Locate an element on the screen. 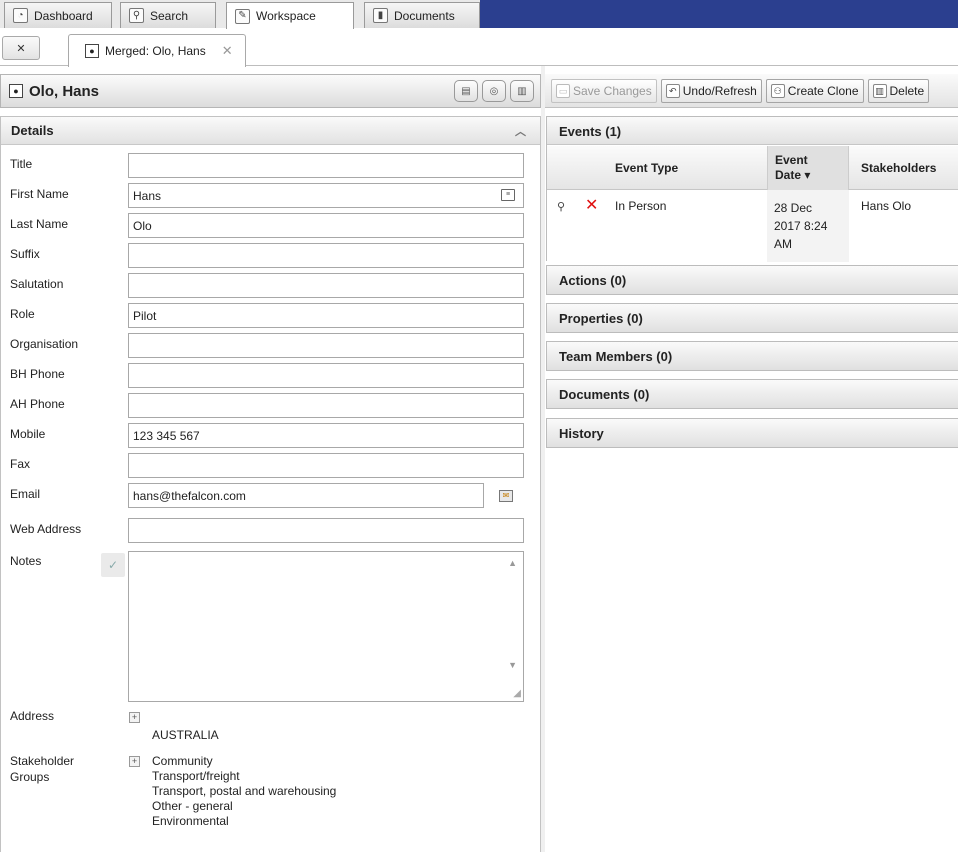 This screenshot has width=958, height=852. list-item: Other - general is located at coordinates (192, 806).